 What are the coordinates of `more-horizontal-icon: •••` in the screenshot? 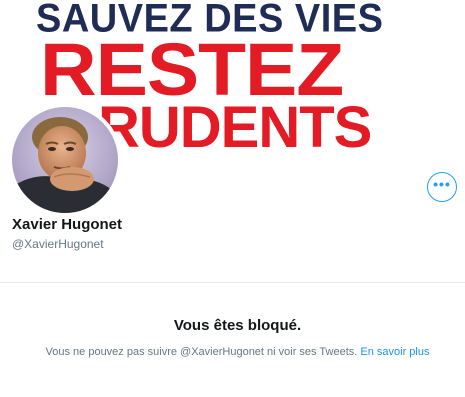 It's located at (442, 184).